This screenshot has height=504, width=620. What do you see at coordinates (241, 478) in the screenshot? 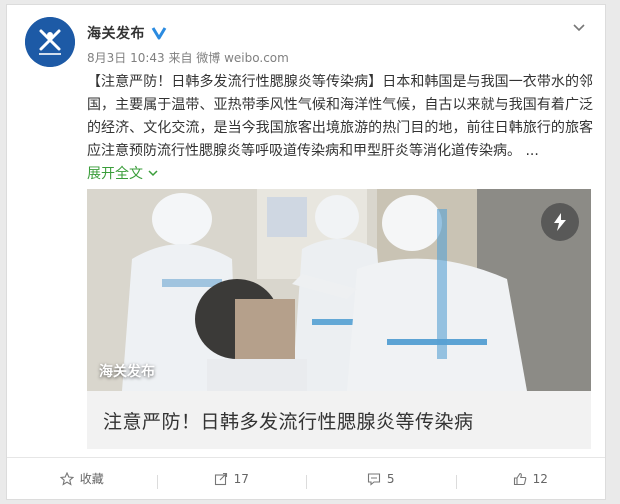
I see `repost-count: 17` at bounding box center [241, 478].